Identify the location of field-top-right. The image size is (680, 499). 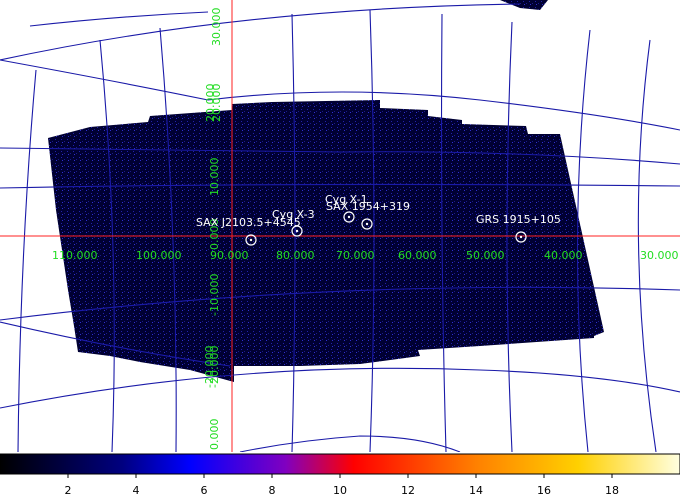
(524, 5).